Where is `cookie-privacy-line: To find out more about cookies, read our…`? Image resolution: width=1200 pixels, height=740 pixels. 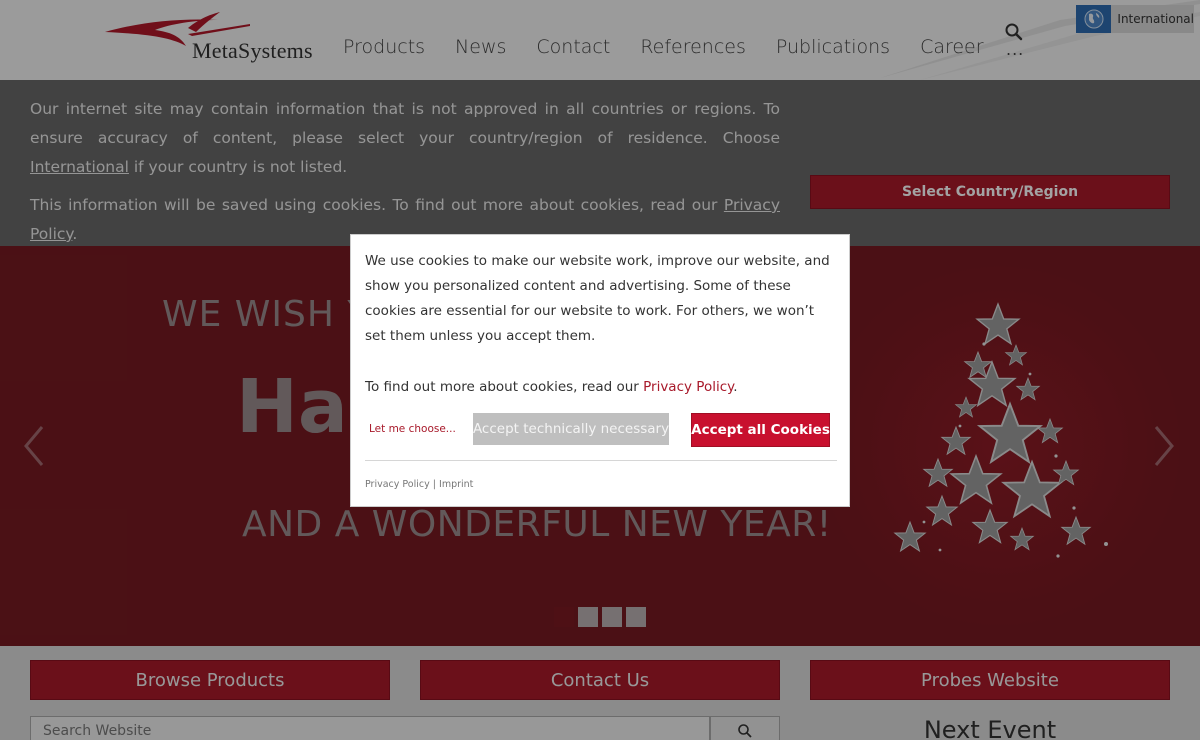 cookie-privacy-line: To find out more about cookies, read our… is located at coordinates (600, 387).